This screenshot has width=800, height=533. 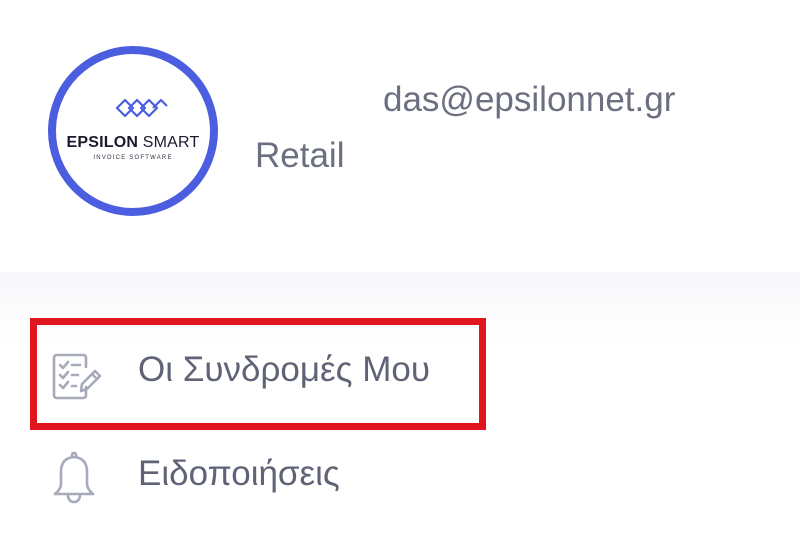 What do you see at coordinates (300, 155) in the screenshot?
I see `user-role: Retail` at bounding box center [300, 155].